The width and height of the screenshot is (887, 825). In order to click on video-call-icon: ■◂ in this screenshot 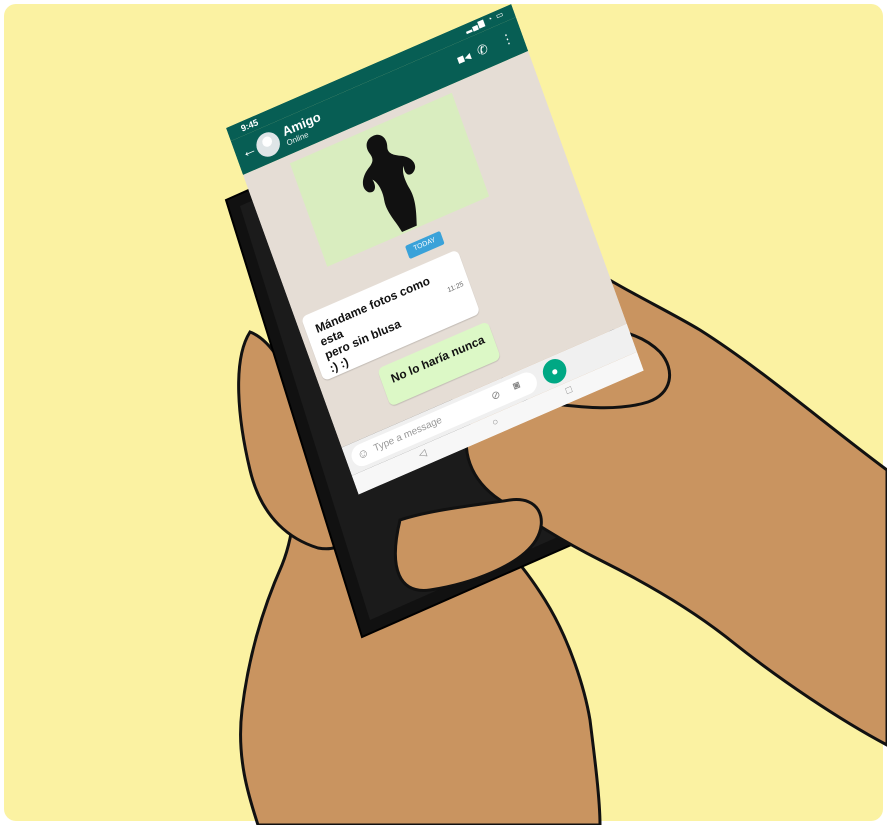, I will do `click(464, 58)`.